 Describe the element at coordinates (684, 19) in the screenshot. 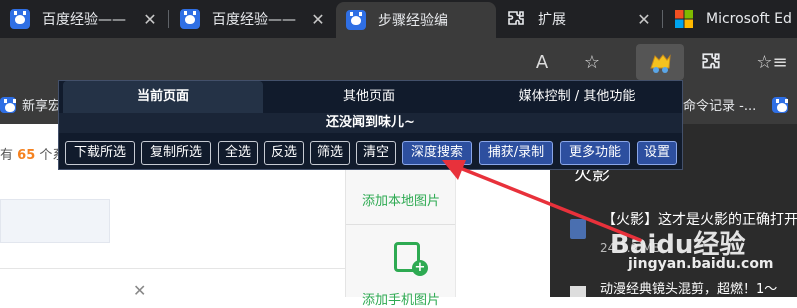

I see `microsoft-logo-icon` at that location.